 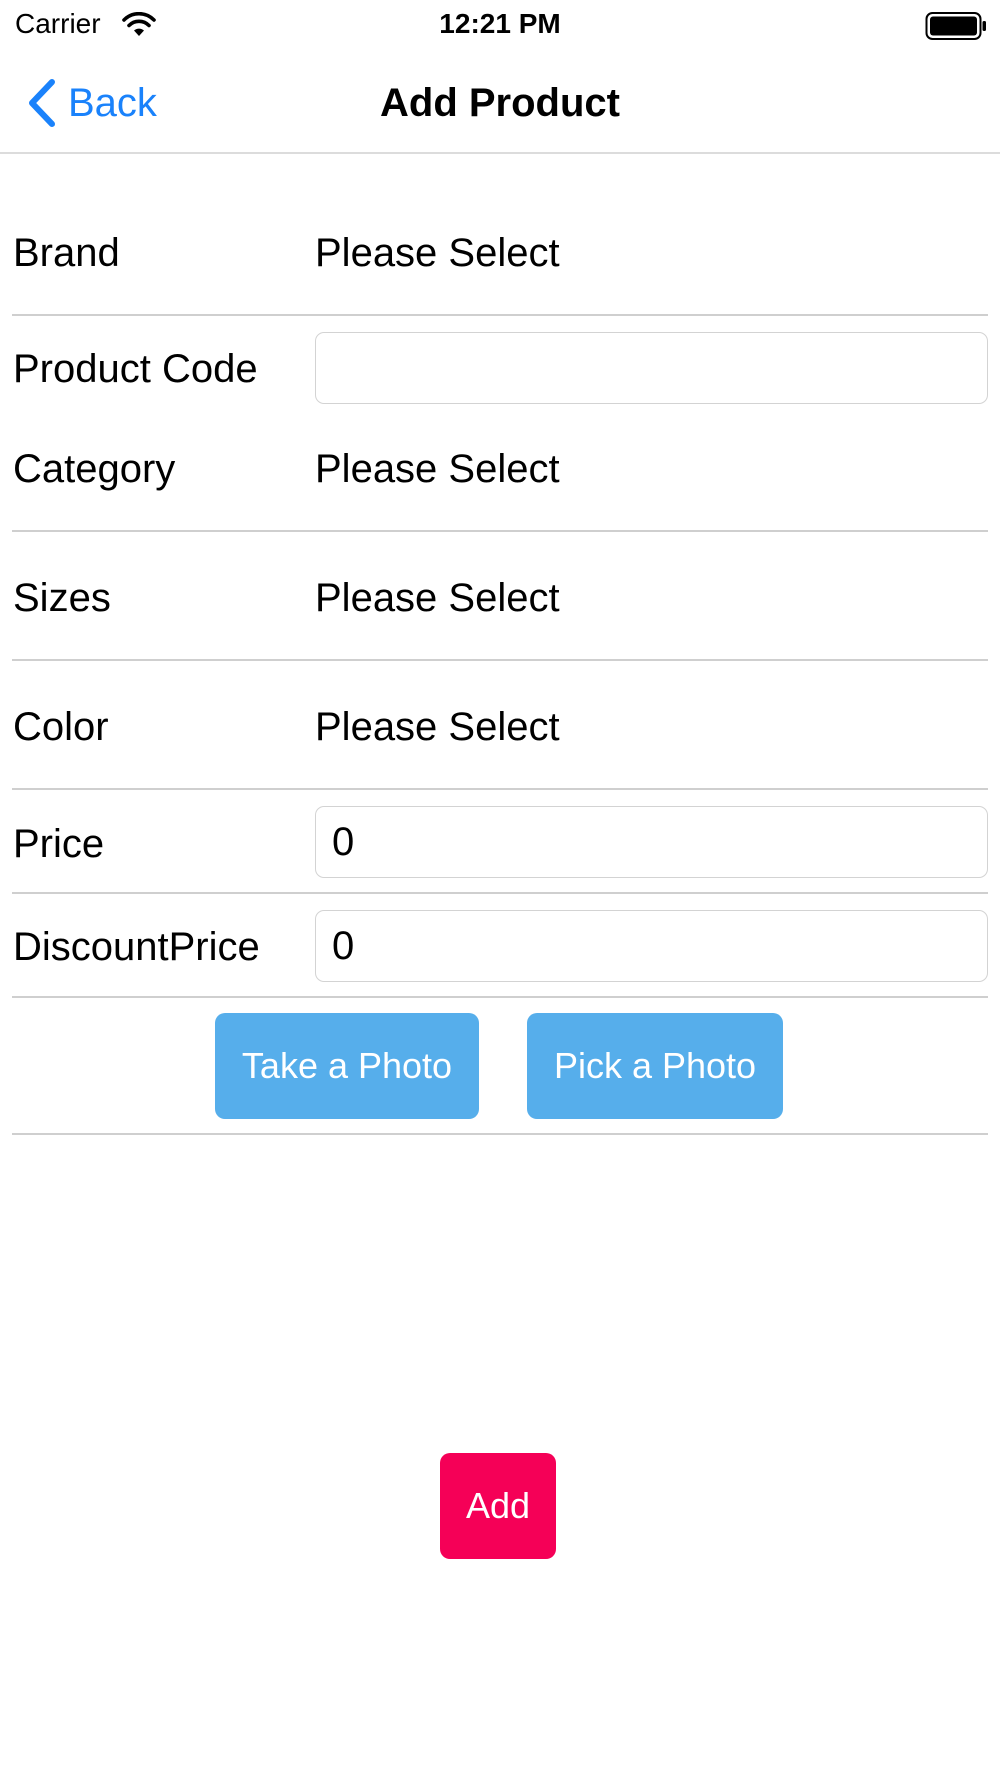 I want to click on page-title: Add Product, so click(x=500, y=103).